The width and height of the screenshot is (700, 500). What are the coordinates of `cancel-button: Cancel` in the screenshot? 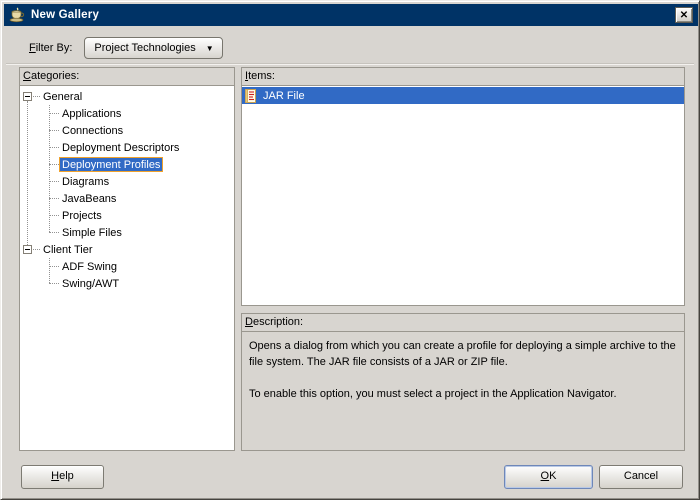 It's located at (641, 477).